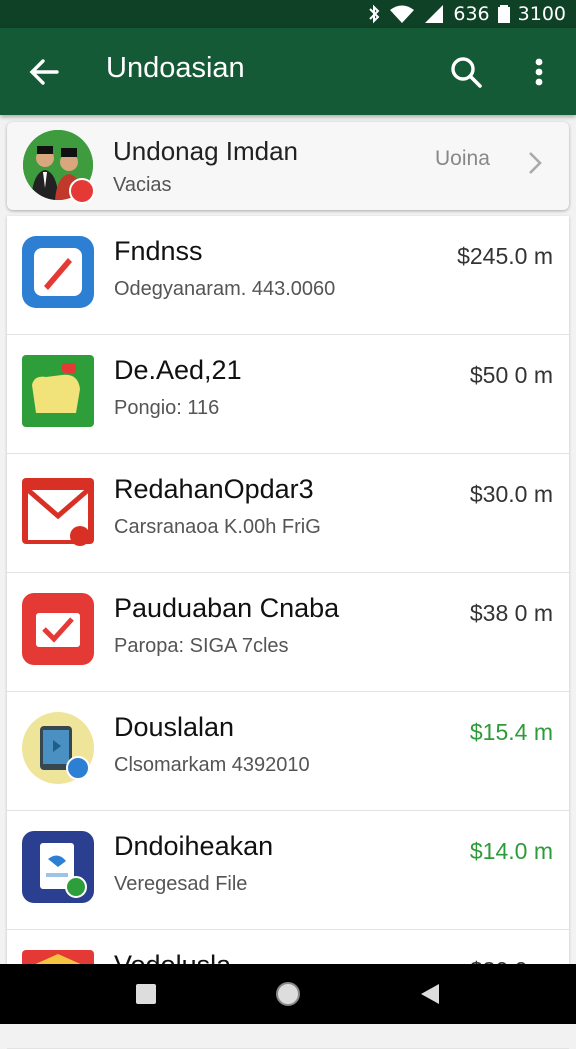 Image resolution: width=576 pixels, height=1049 pixels. What do you see at coordinates (471, 14) in the screenshot?
I see `signal-text: 636` at bounding box center [471, 14].